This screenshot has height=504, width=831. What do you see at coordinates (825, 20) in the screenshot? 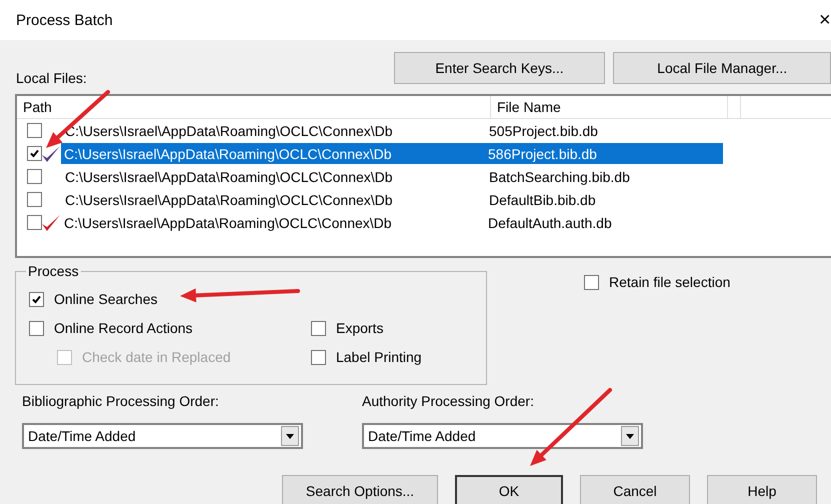
I see `close-button: ×` at bounding box center [825, 20].